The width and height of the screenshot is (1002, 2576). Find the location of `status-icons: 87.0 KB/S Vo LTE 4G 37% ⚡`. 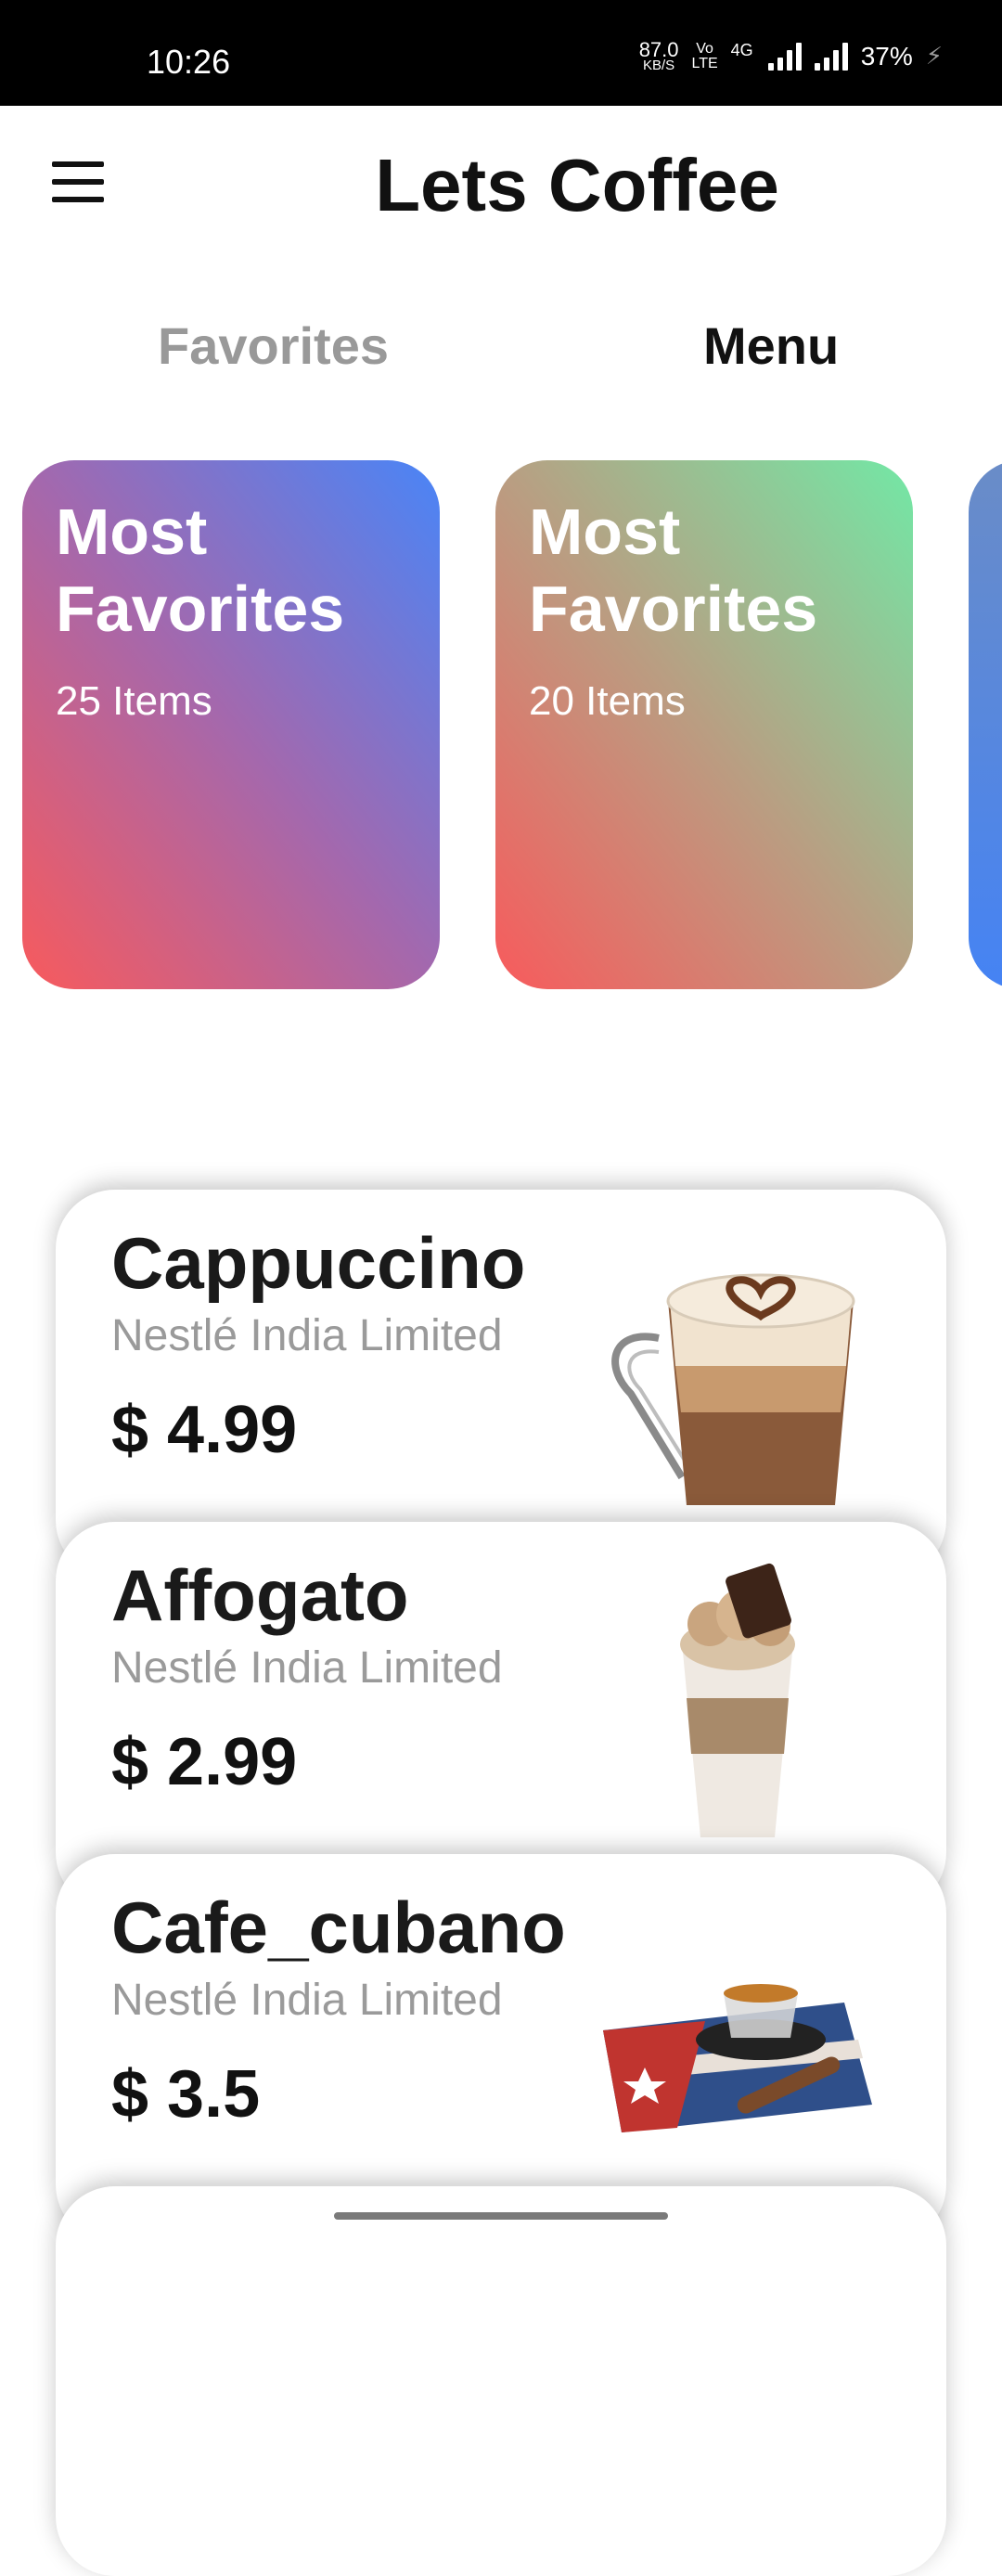

status-icons: 87.0 KB/S Vo LTE 4G 37% ⚡ is located at coordinates (790, 55).